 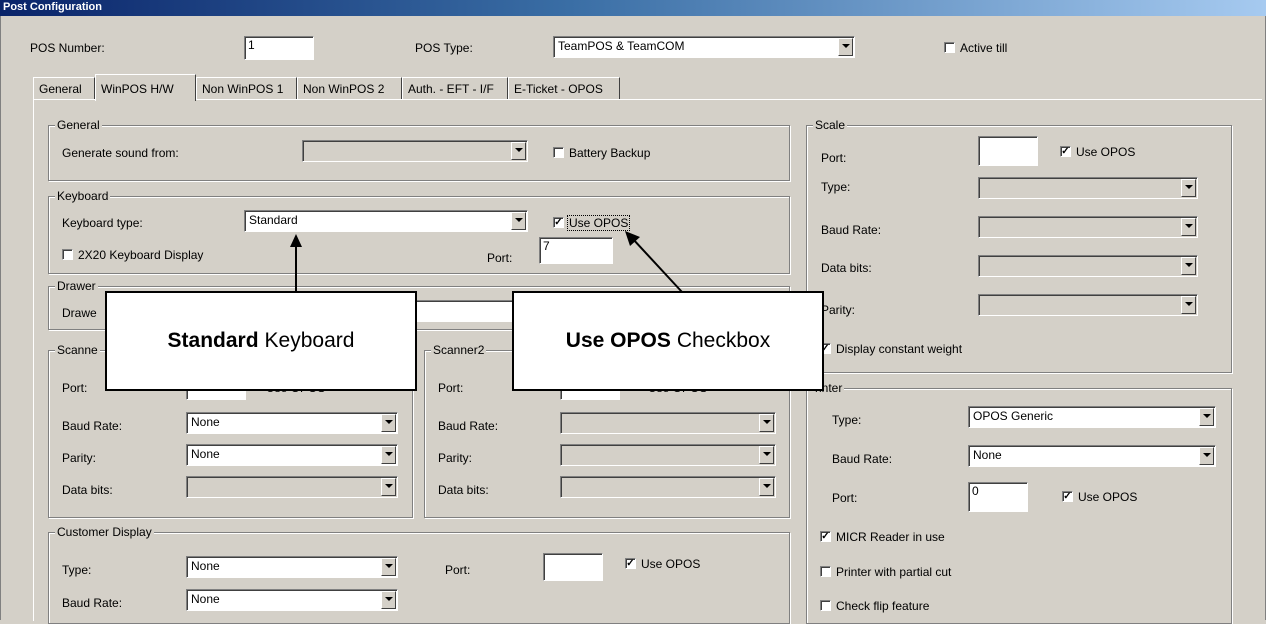 What do you see at coordinates (77, 350) in the screenshot?
I see `group-title: Scanne` at bounding box center [77, 350].